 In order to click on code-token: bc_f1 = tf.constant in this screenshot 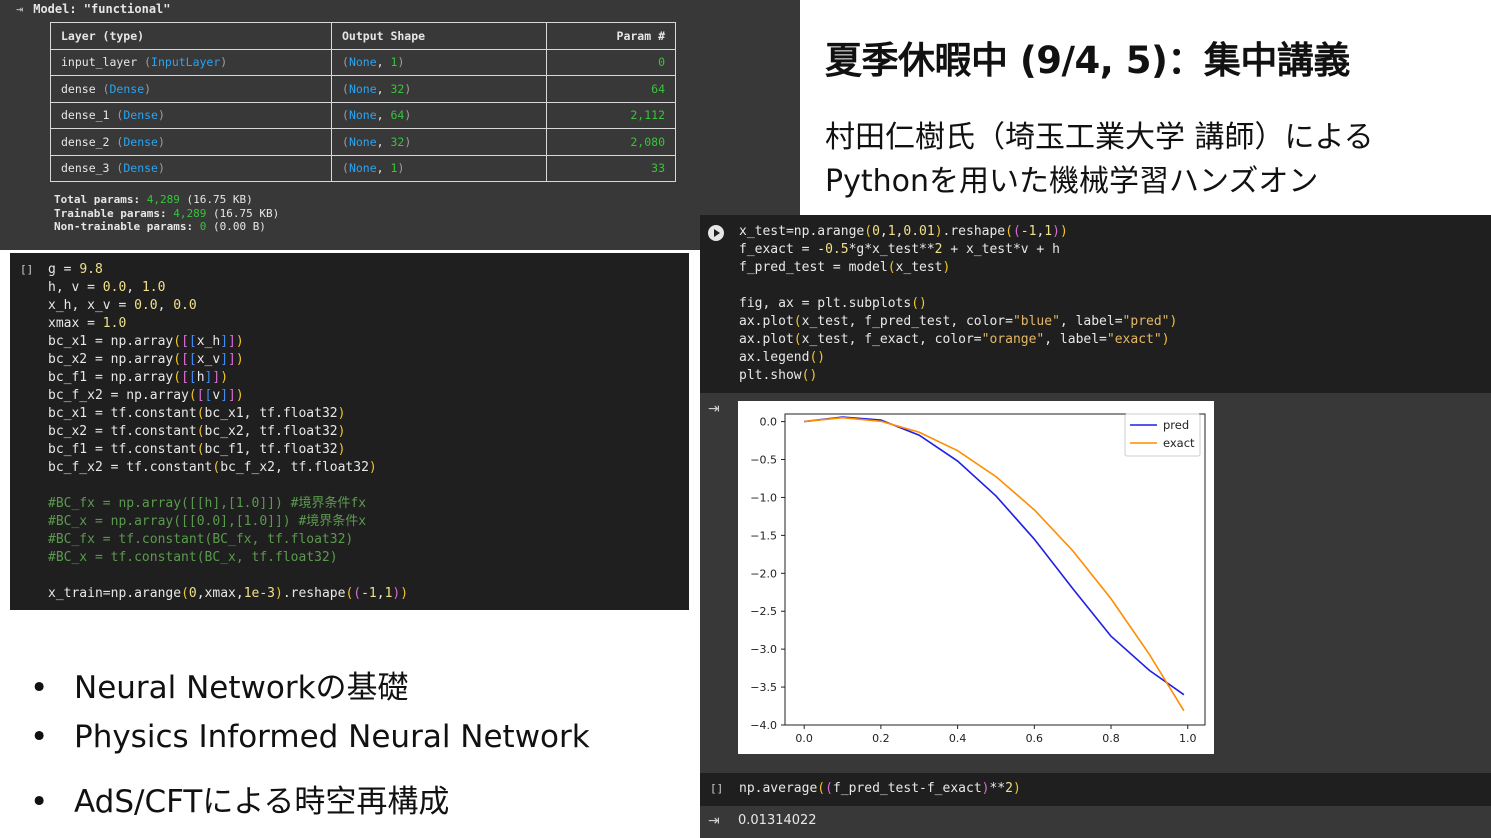, I will do `click(122, 449)`.